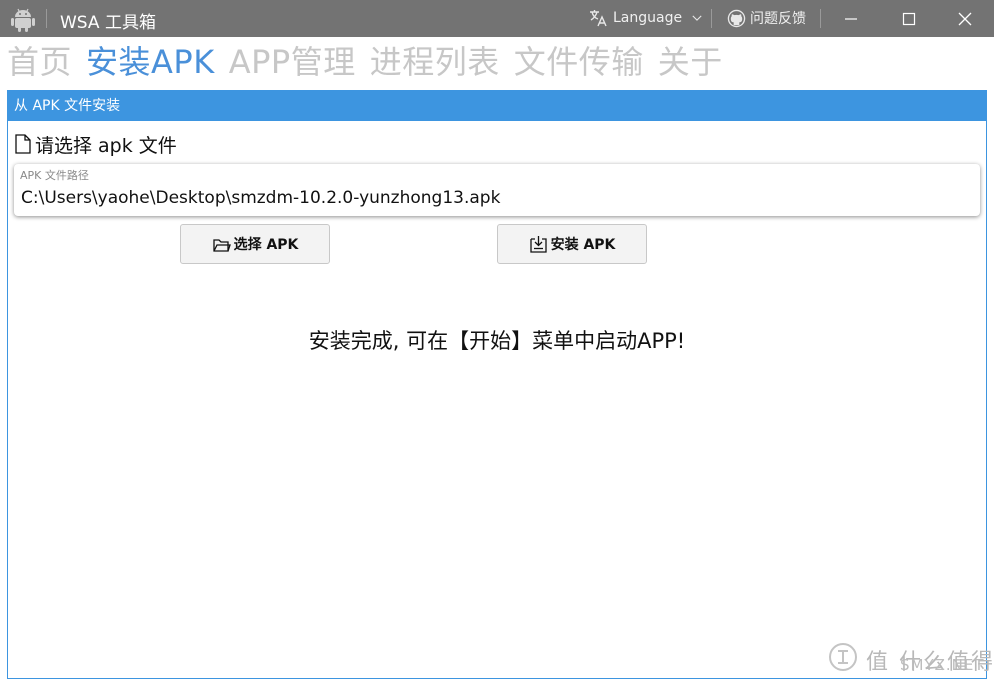  I want to click on nav-process-list: 进程列表, so click(435, 62).